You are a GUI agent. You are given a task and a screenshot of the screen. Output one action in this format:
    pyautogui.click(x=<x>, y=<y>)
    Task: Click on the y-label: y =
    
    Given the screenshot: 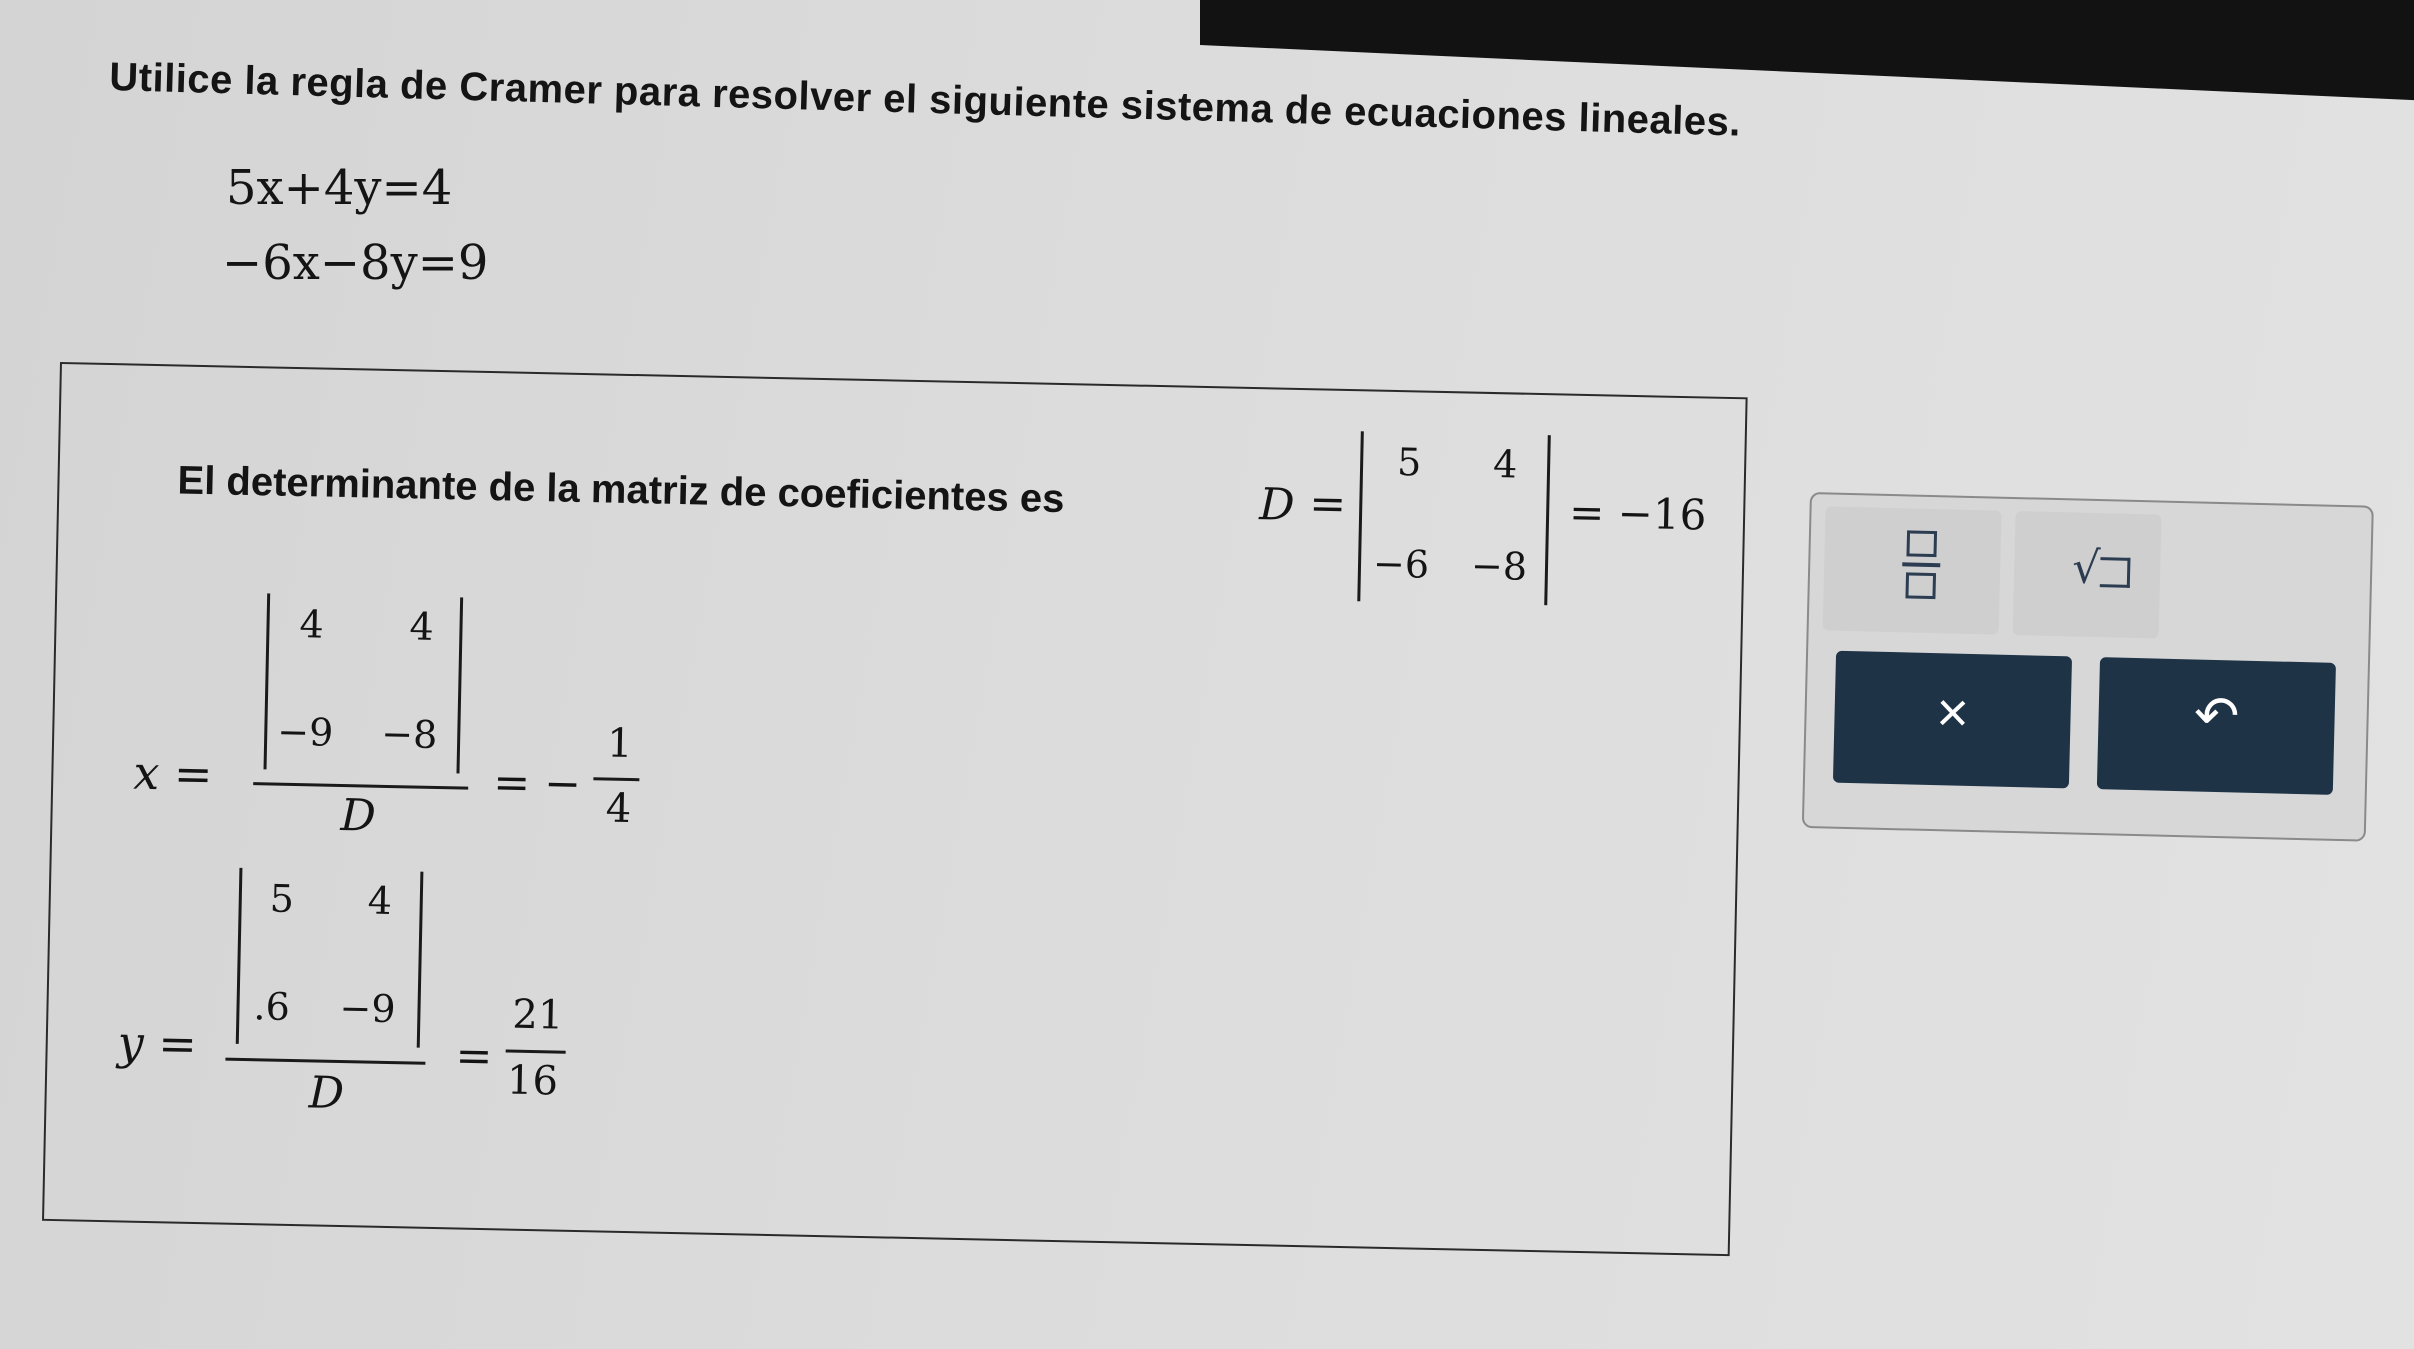 What is the action you would take?
    pyautogui.click(x=157, y=1043)
    